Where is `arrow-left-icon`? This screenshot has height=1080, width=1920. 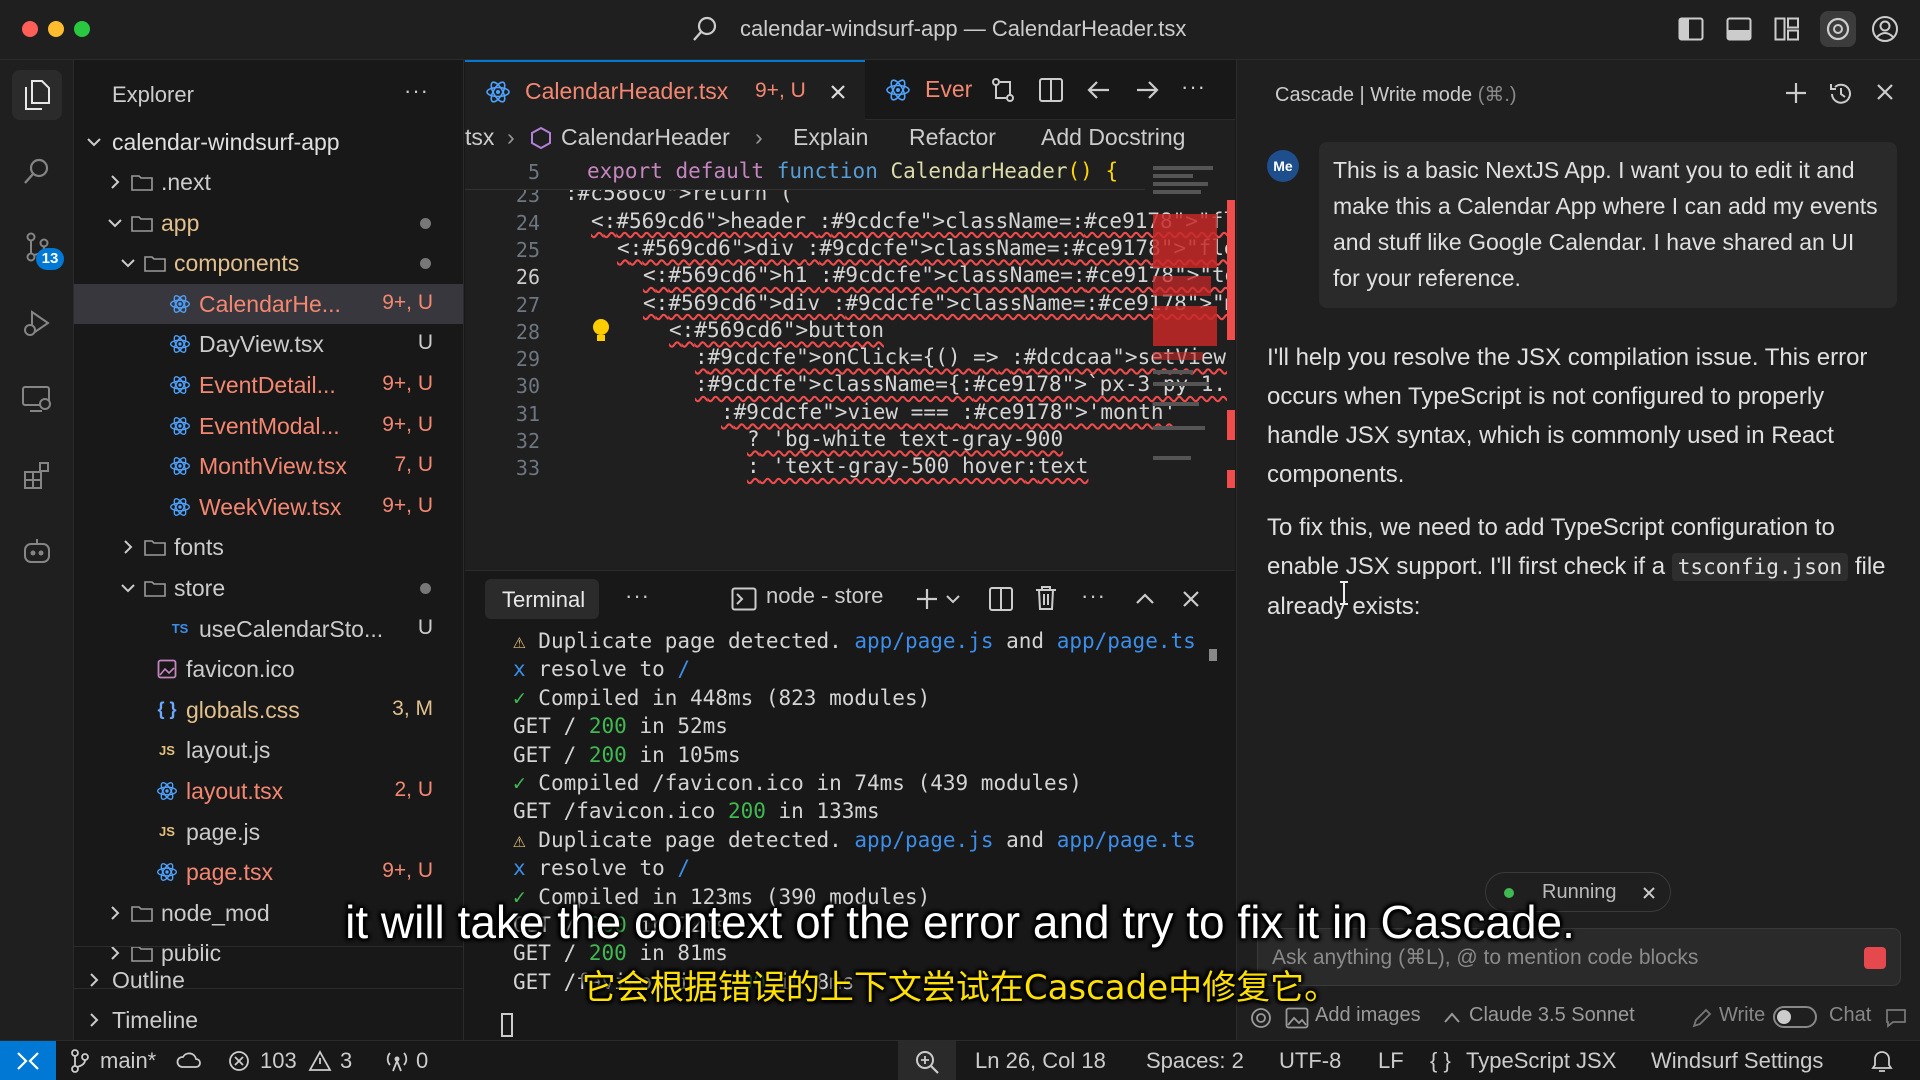
arrow-left-icon is located at coordinates (1099, 90).